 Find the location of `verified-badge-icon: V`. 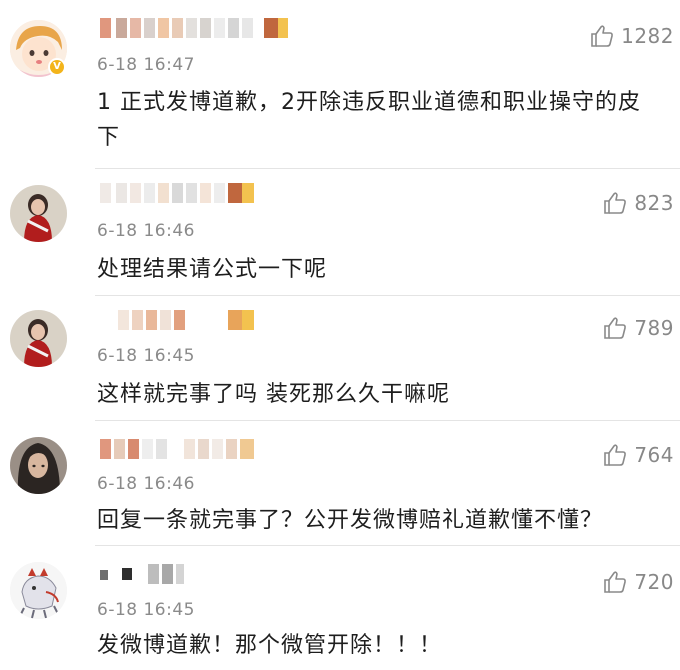

verified-badge-icon: V is located at coordinates (57, 67).